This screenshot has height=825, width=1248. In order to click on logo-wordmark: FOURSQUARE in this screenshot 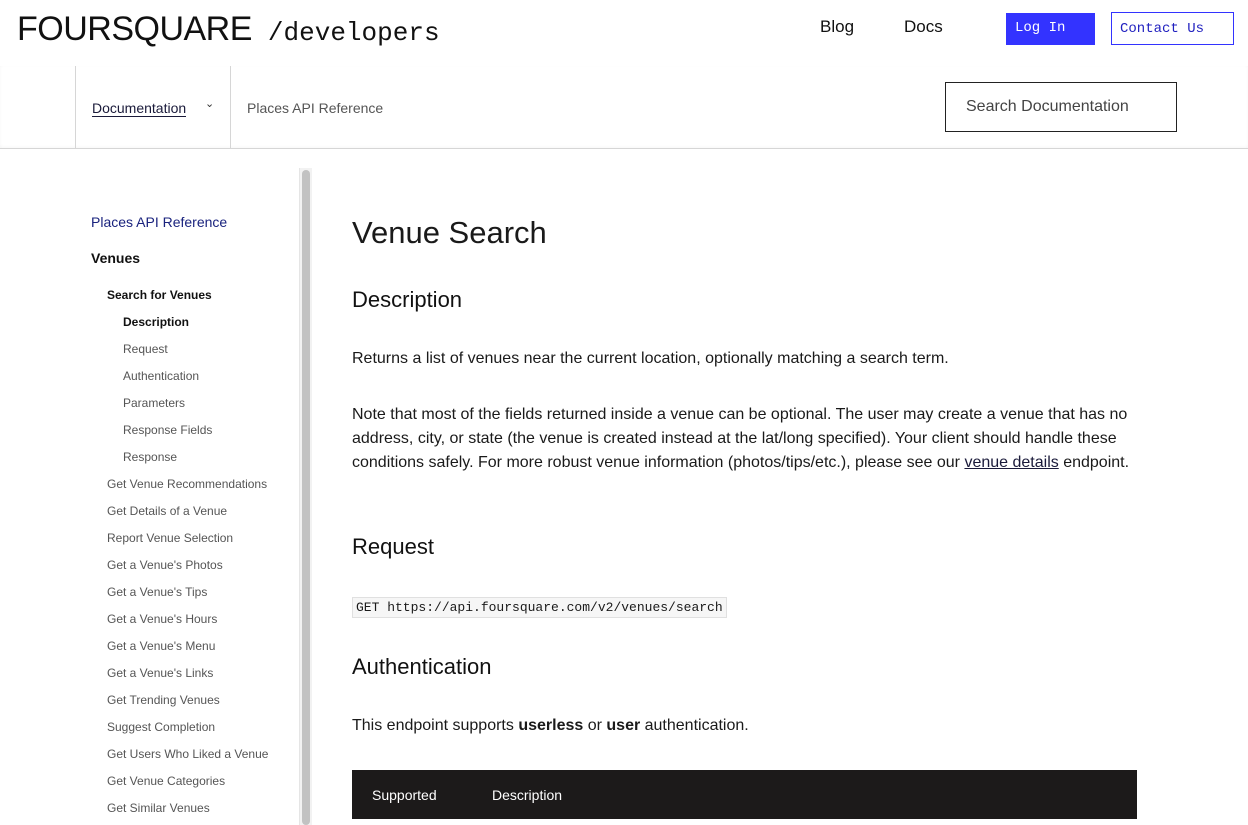, I will do `click(134, 29)`.